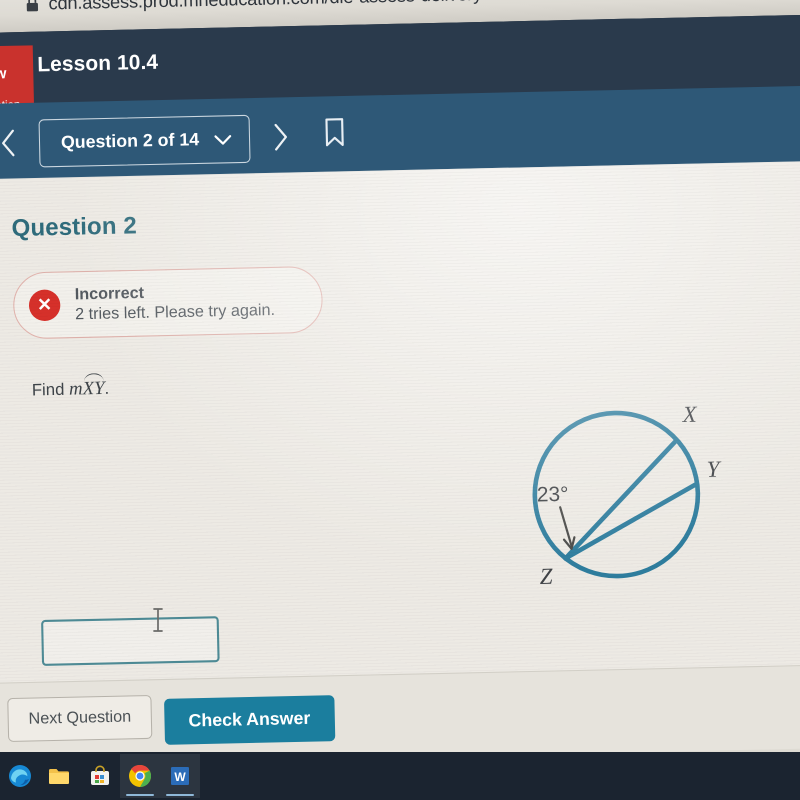 This screenshot has width=800, height=800. What do you see at coordinates (44, 305) in the screenshot?
I see `error-x-icon: ✕` at bounding box center [44, 305].